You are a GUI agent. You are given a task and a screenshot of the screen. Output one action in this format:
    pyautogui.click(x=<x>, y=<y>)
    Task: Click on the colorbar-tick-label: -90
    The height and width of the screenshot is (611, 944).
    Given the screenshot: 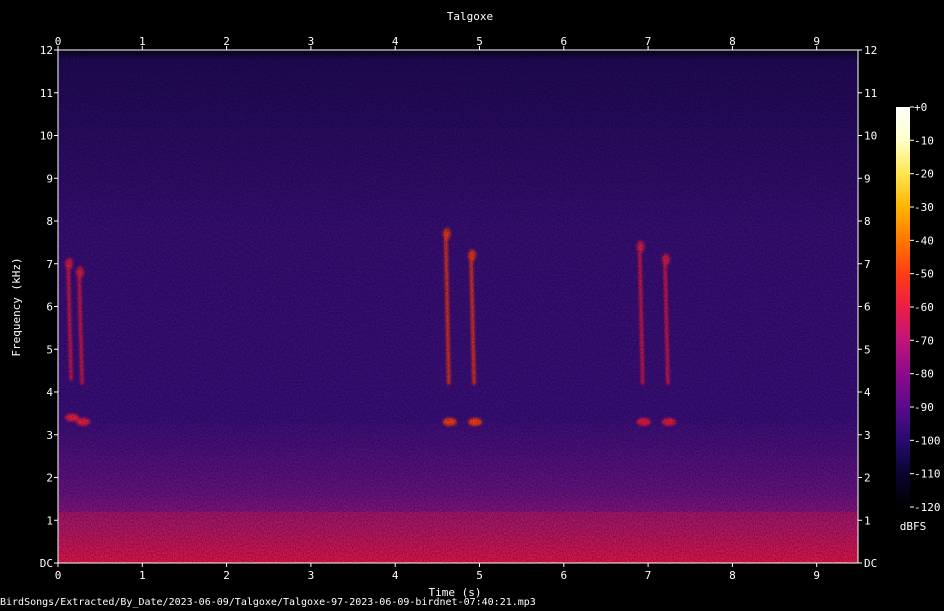 What is the action you would take?
    pyautogui.click(x=924, y=407)
    